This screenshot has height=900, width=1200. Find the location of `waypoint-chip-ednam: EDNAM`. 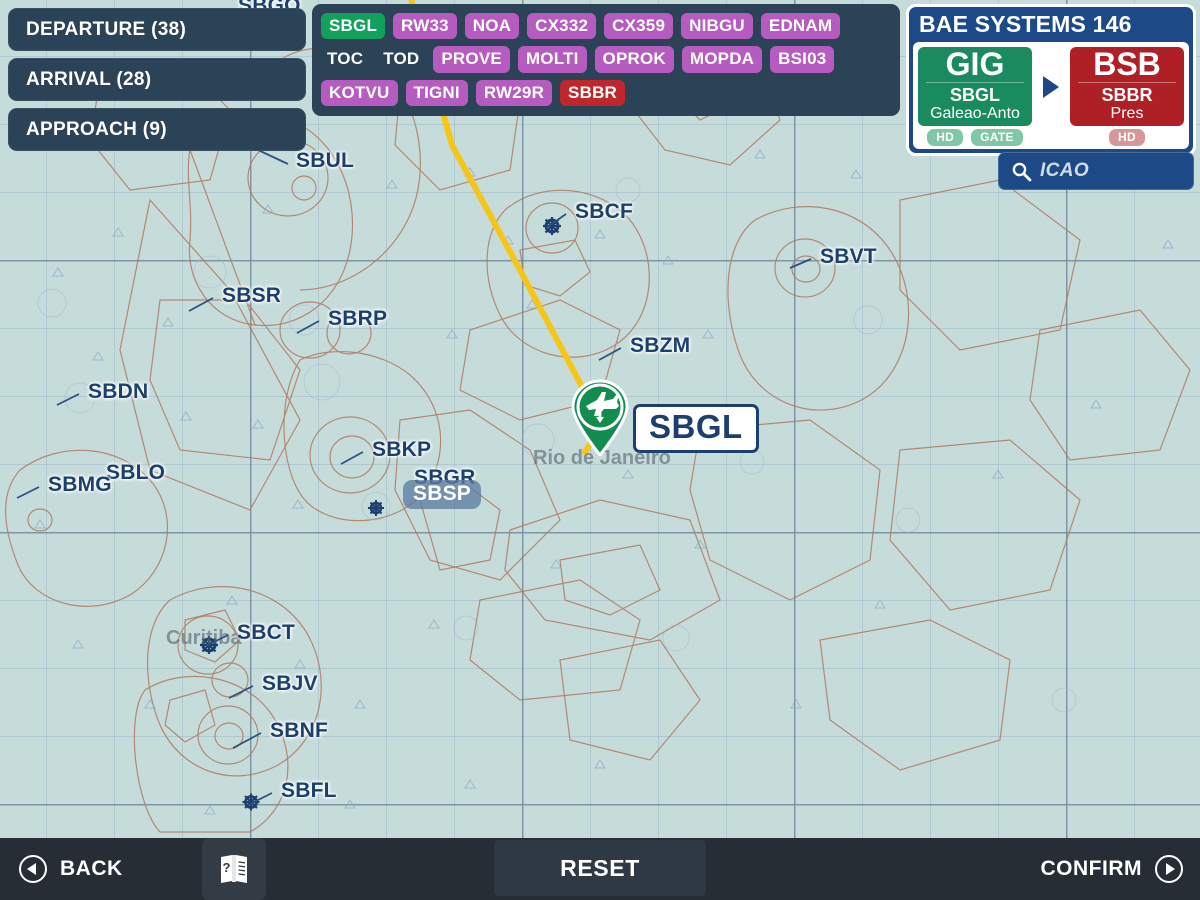

waypoint-chip-ednam: EDNAM is located at coordinates (800, 26).